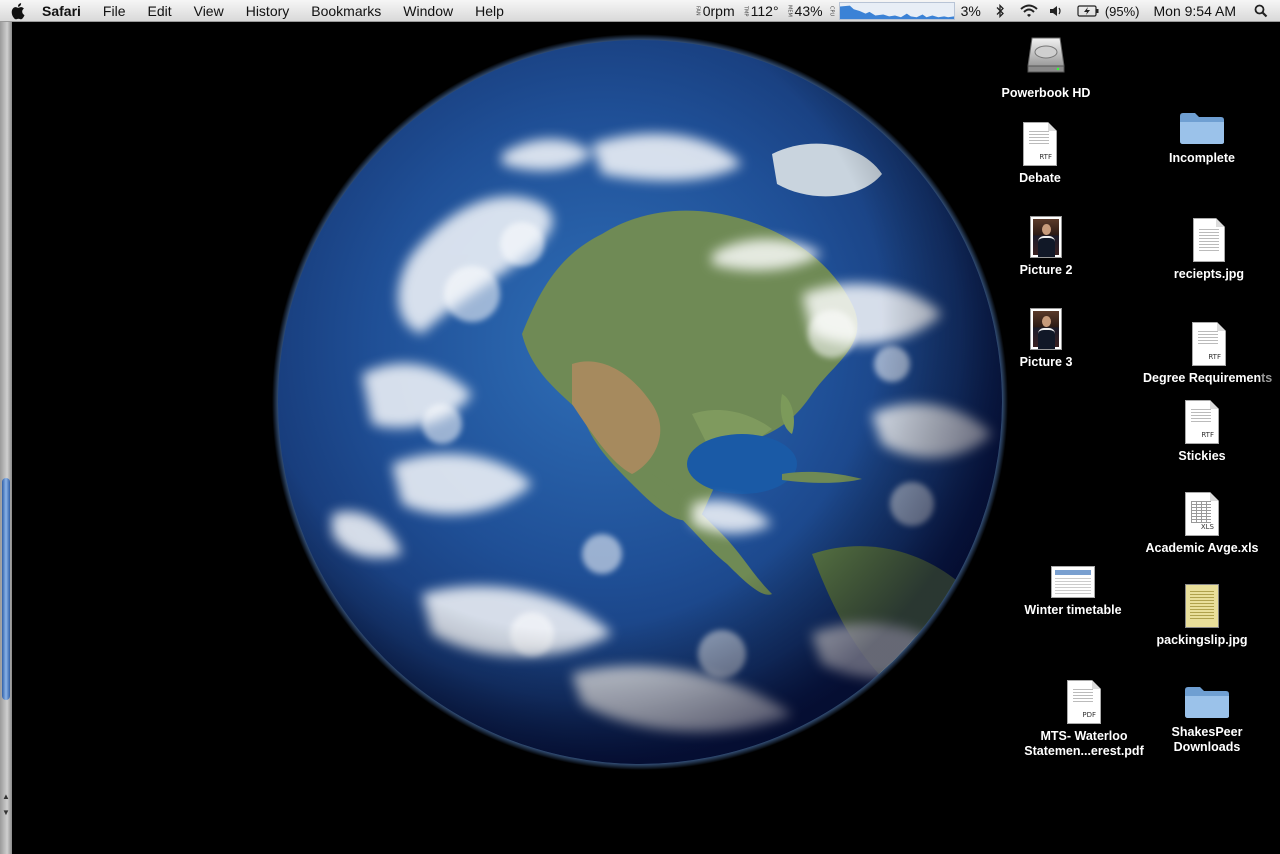 The width and height of the screenshot is (1280, 854). I want to click on icon-label: Winter timetable, so click(1073, 610).